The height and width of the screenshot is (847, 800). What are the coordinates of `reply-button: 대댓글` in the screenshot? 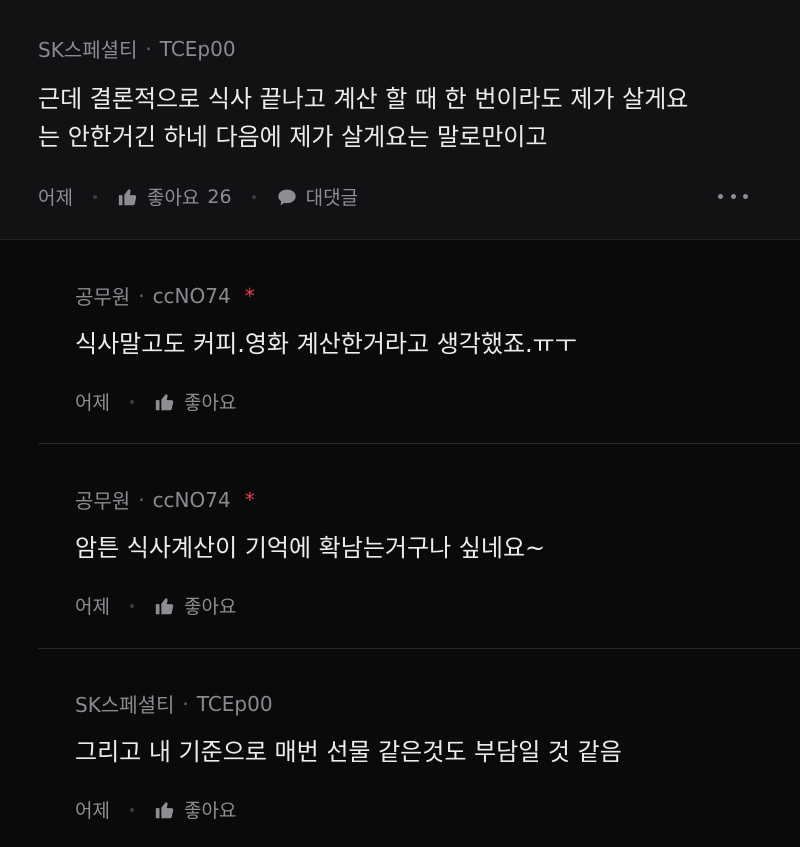 It's located at (317, 196).